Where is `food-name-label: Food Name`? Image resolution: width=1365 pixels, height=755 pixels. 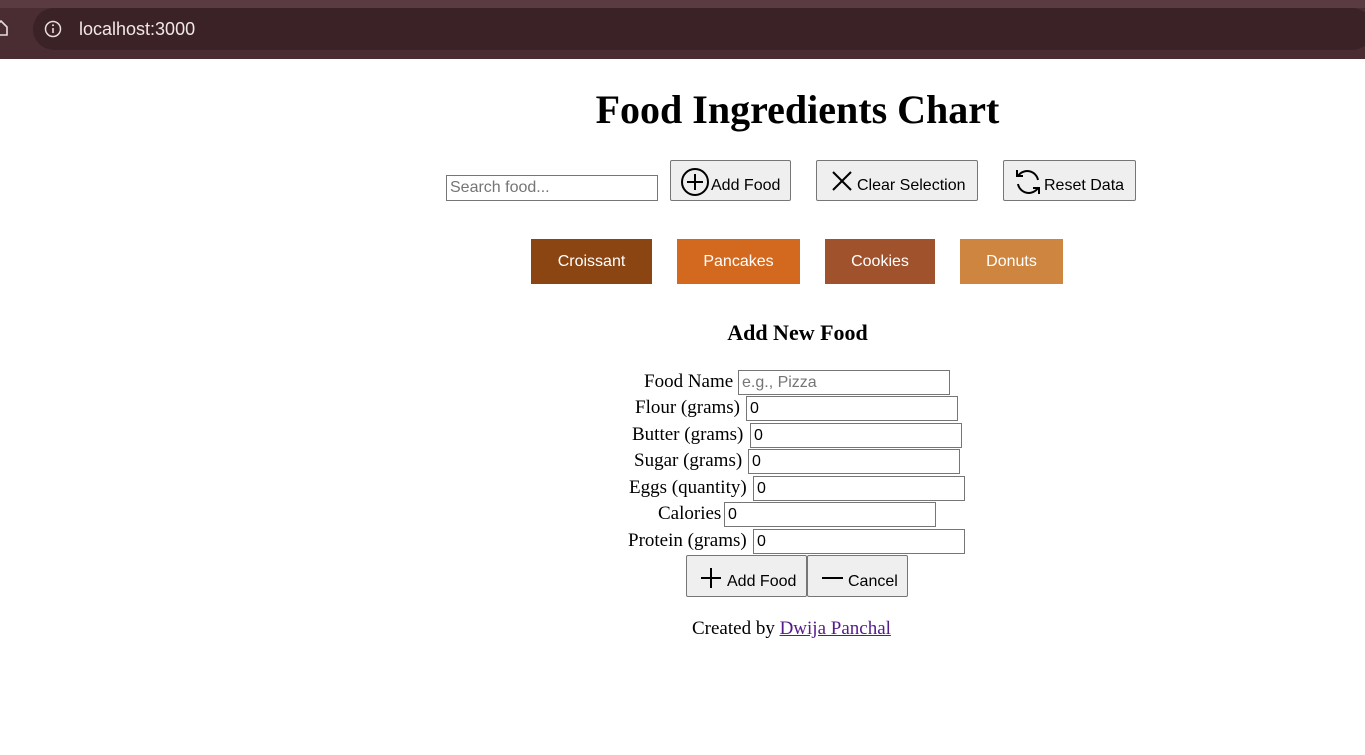 food-name-label: Food Name is located at coordinates (689, 381).